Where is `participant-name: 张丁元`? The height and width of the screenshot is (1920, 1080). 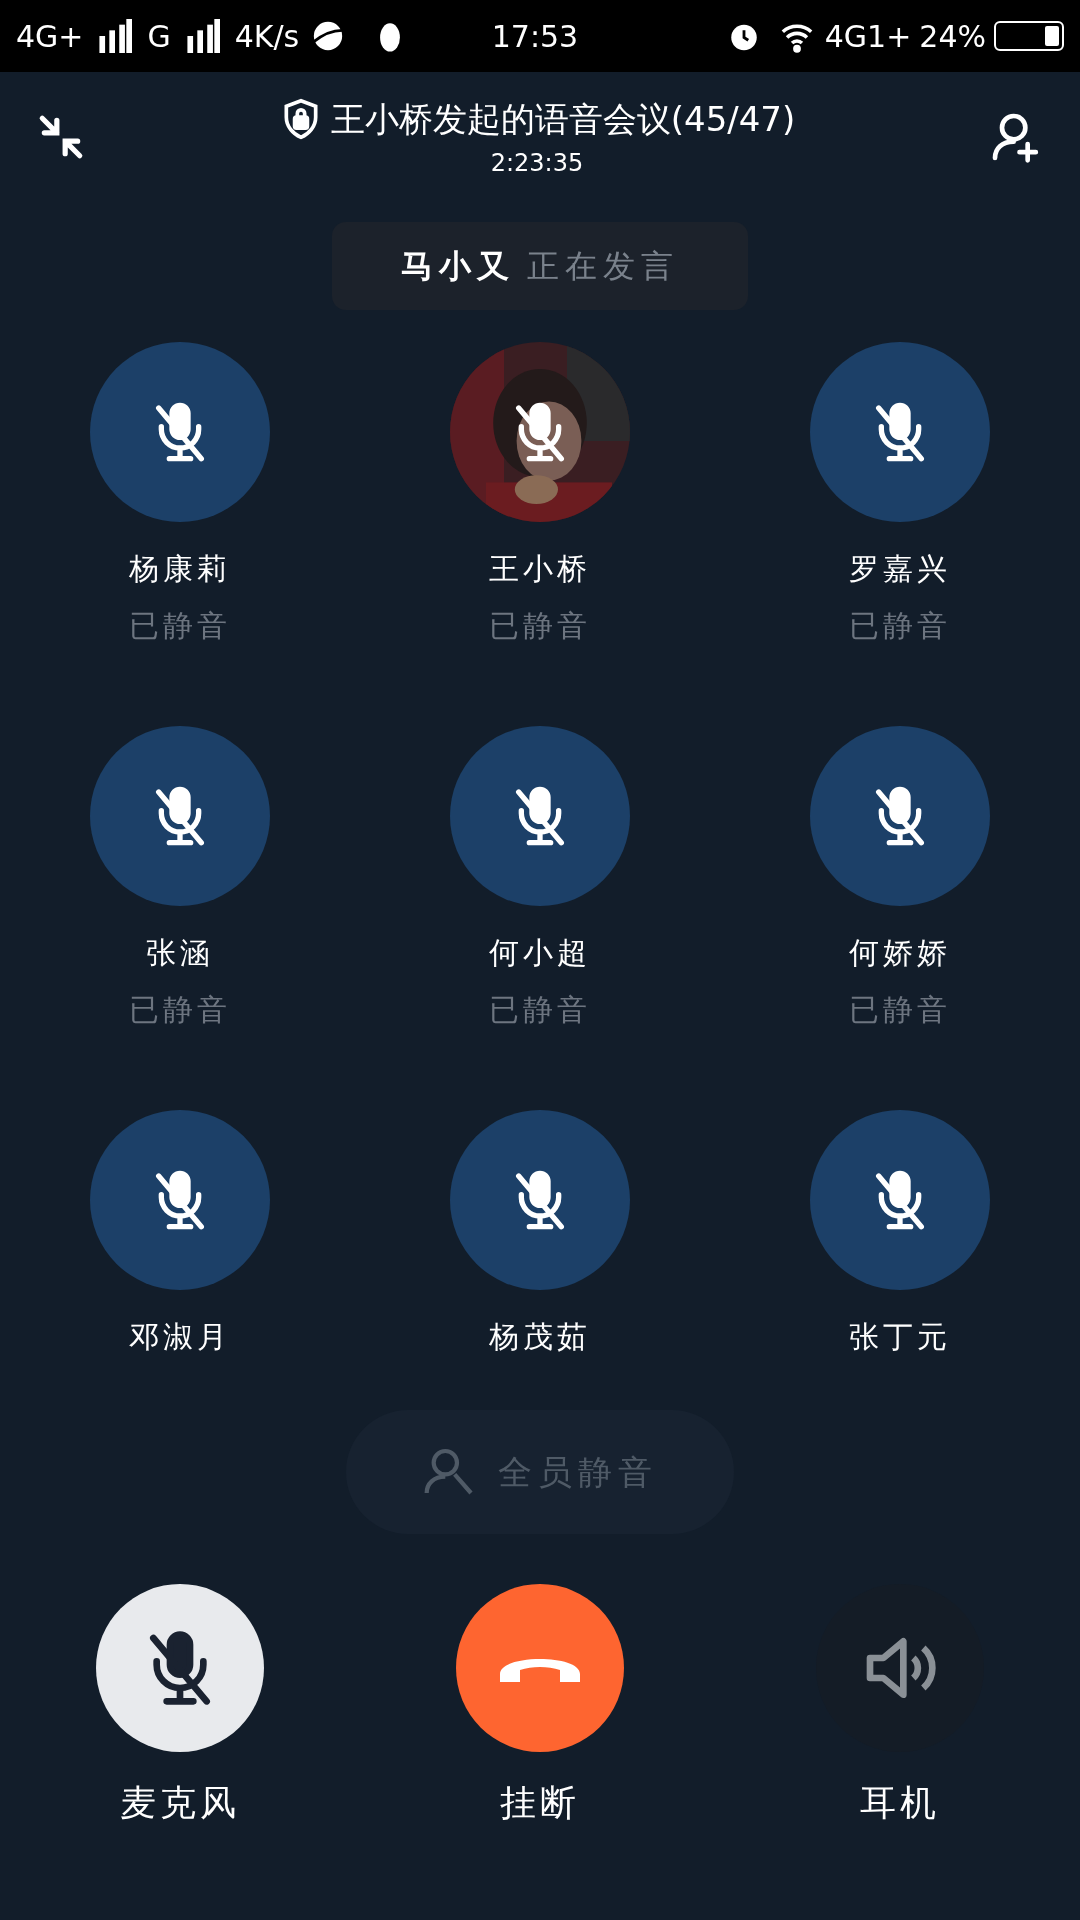
participant-name: 张丁元 is located at coordinates (900, 1337).